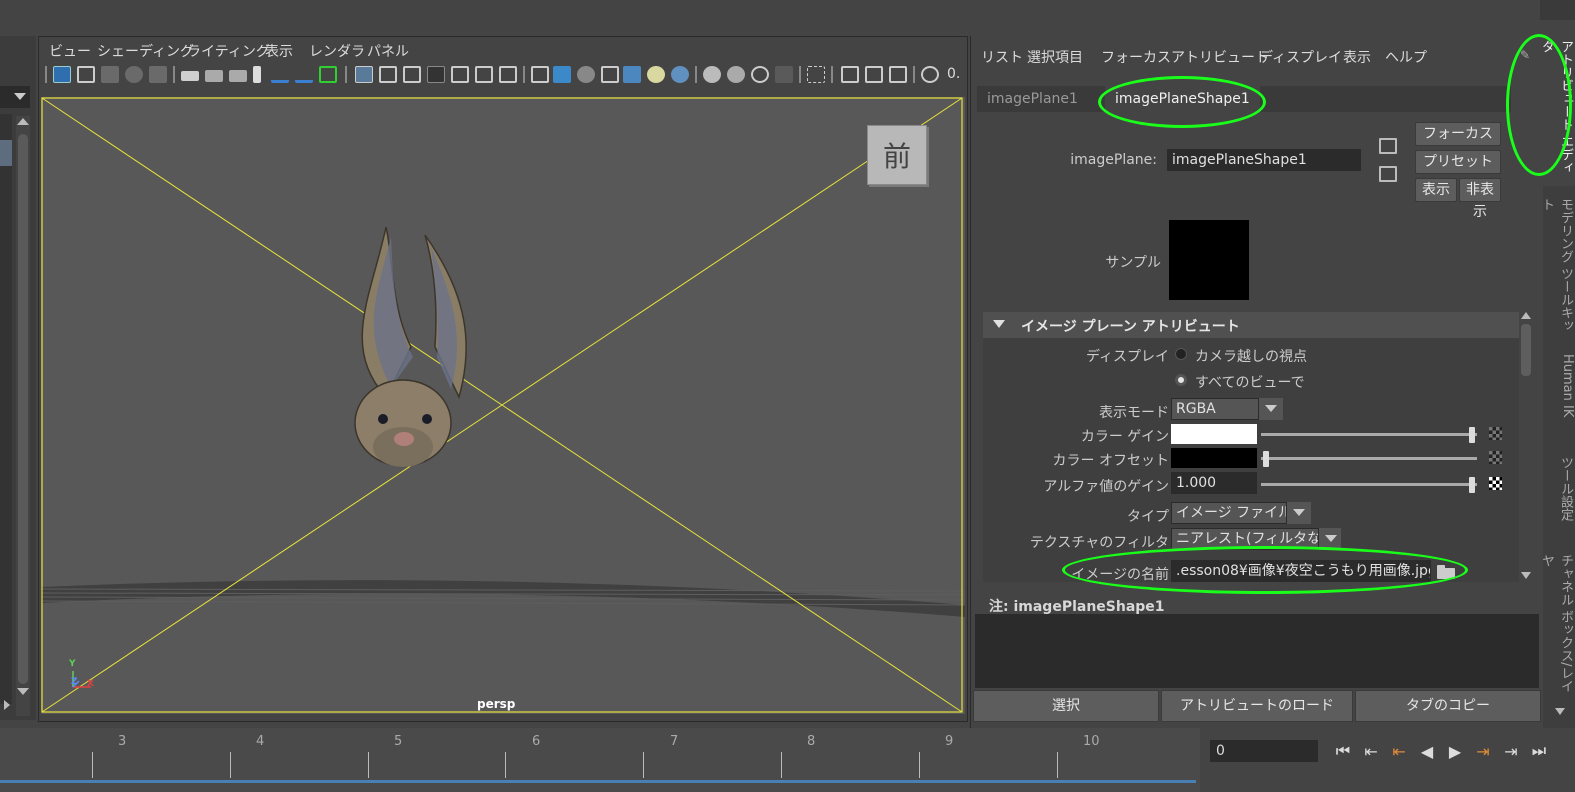 This screenshot has width=1575, height=792. Describe the element at coordinates (484, 74) in the screenshot. I see `safe-action-icon` at that location.